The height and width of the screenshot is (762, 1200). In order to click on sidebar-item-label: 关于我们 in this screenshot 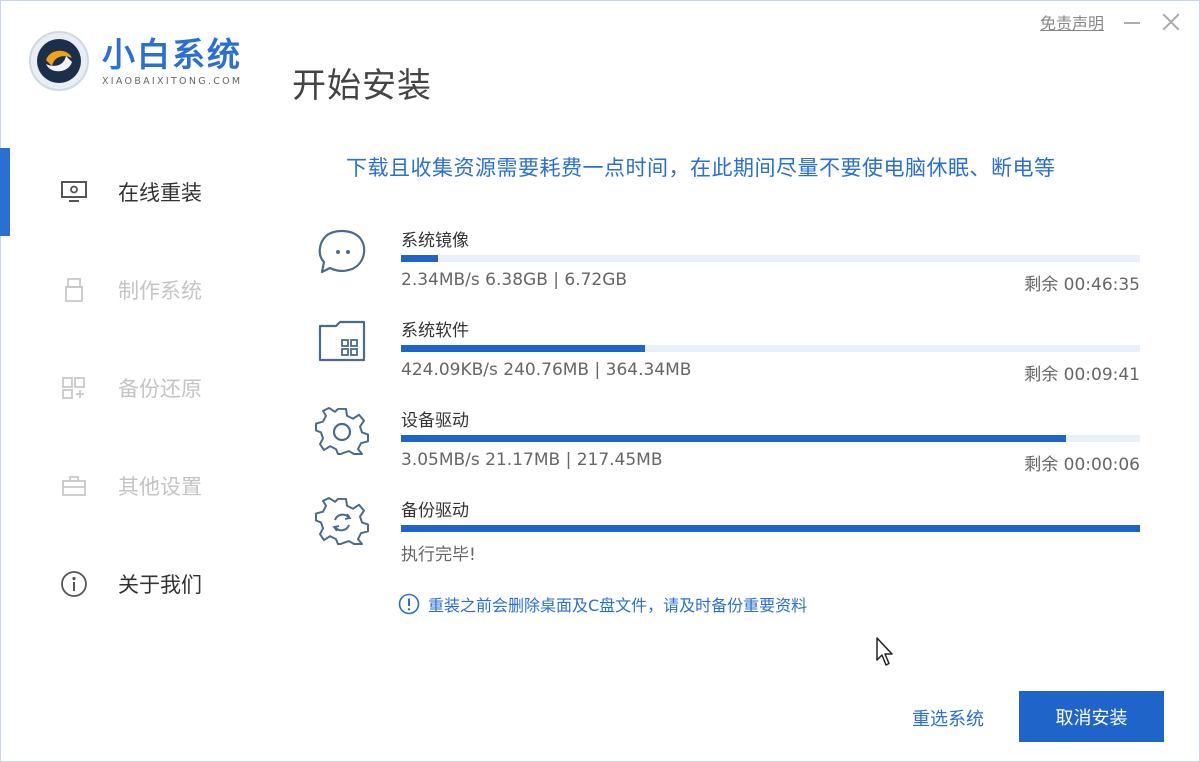, I will do `click(160, 585)`.